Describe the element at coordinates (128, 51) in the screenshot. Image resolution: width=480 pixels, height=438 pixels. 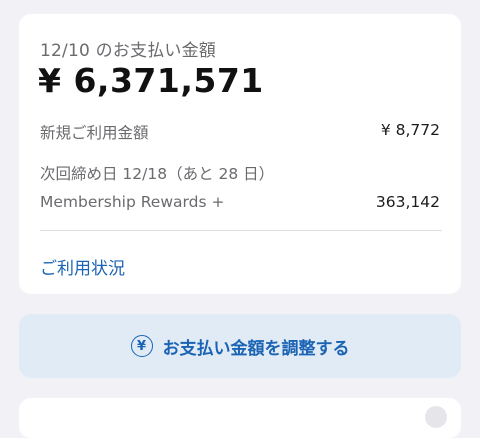
I see `due-date-label: 12/10 のお支払い金額` at that location.